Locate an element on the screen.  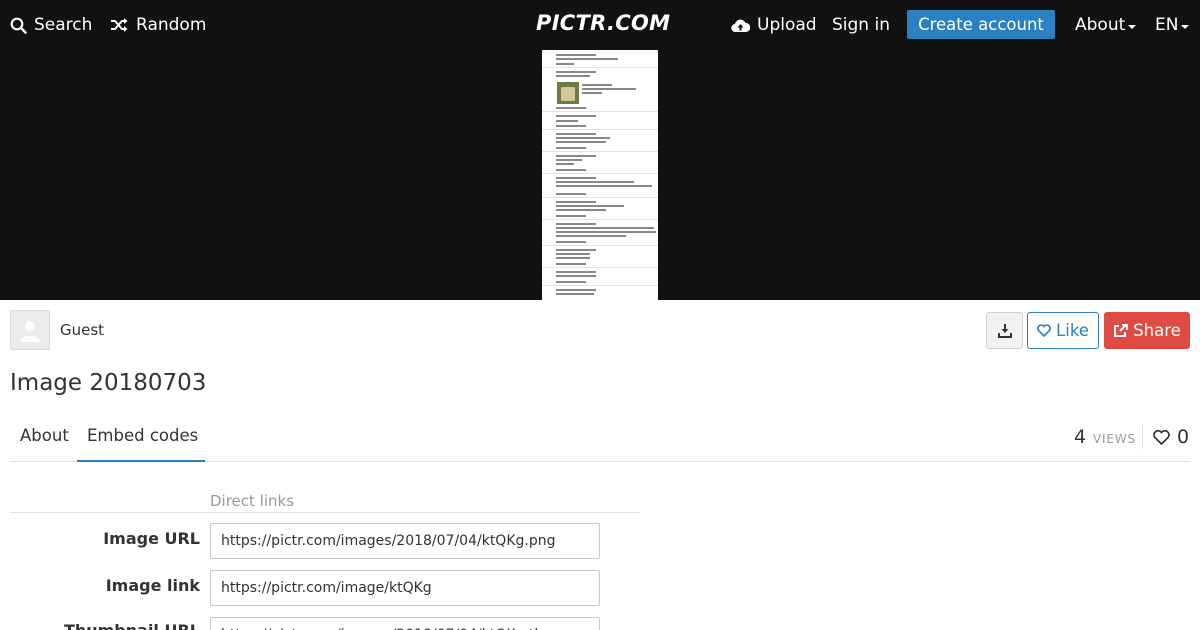
upload-nav-label: Upload is located at coordinates (787, 25).